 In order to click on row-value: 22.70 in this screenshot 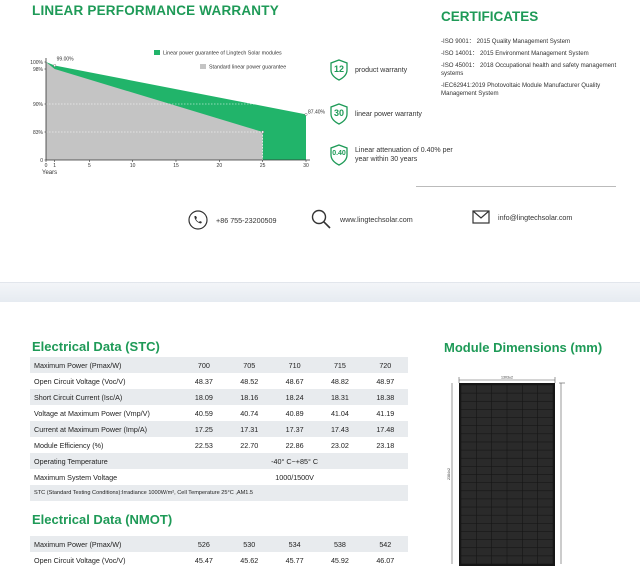, I will do `click(249, 445)`.